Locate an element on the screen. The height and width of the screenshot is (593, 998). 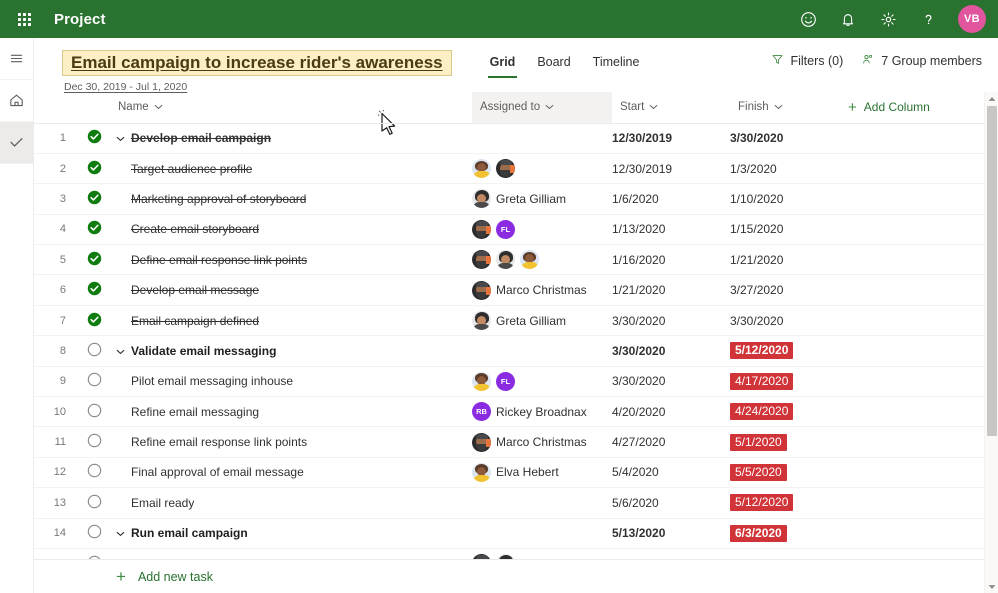
finish-date-cell: 1/10/2020 is located at coordinates (785, 199).